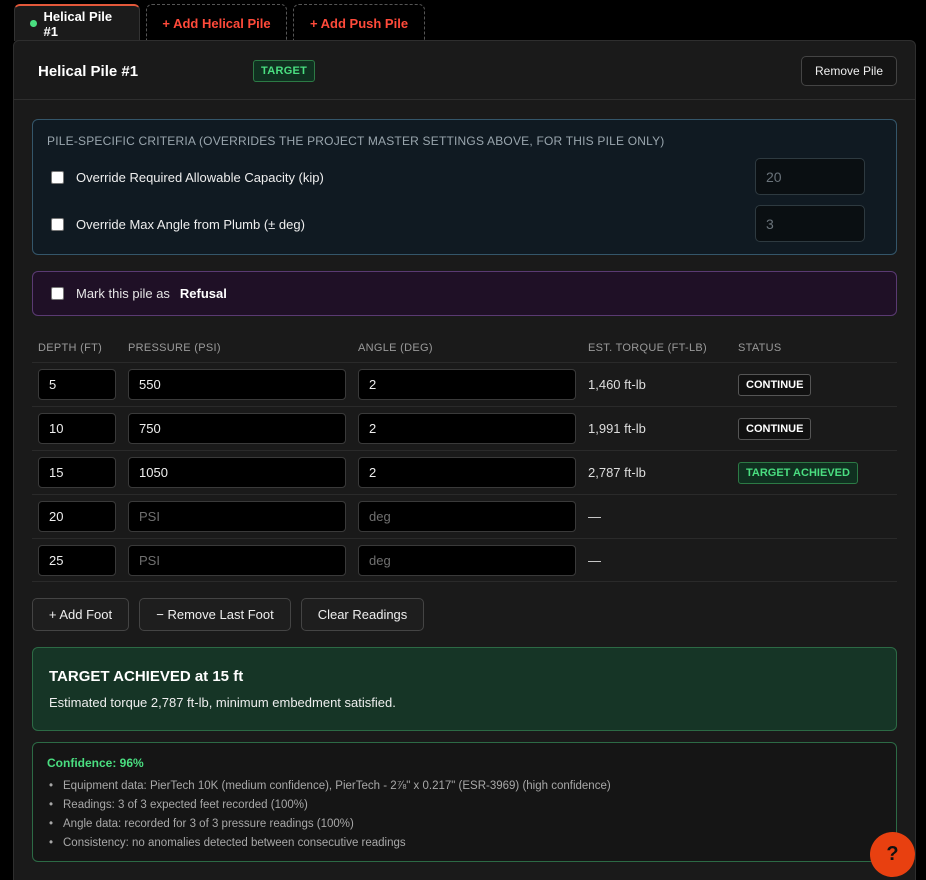 This screenshot has height=880, width=926. Describe the element at coordinates (57, 293) in the screenshot. I see `refusal-checkbox` at that location.